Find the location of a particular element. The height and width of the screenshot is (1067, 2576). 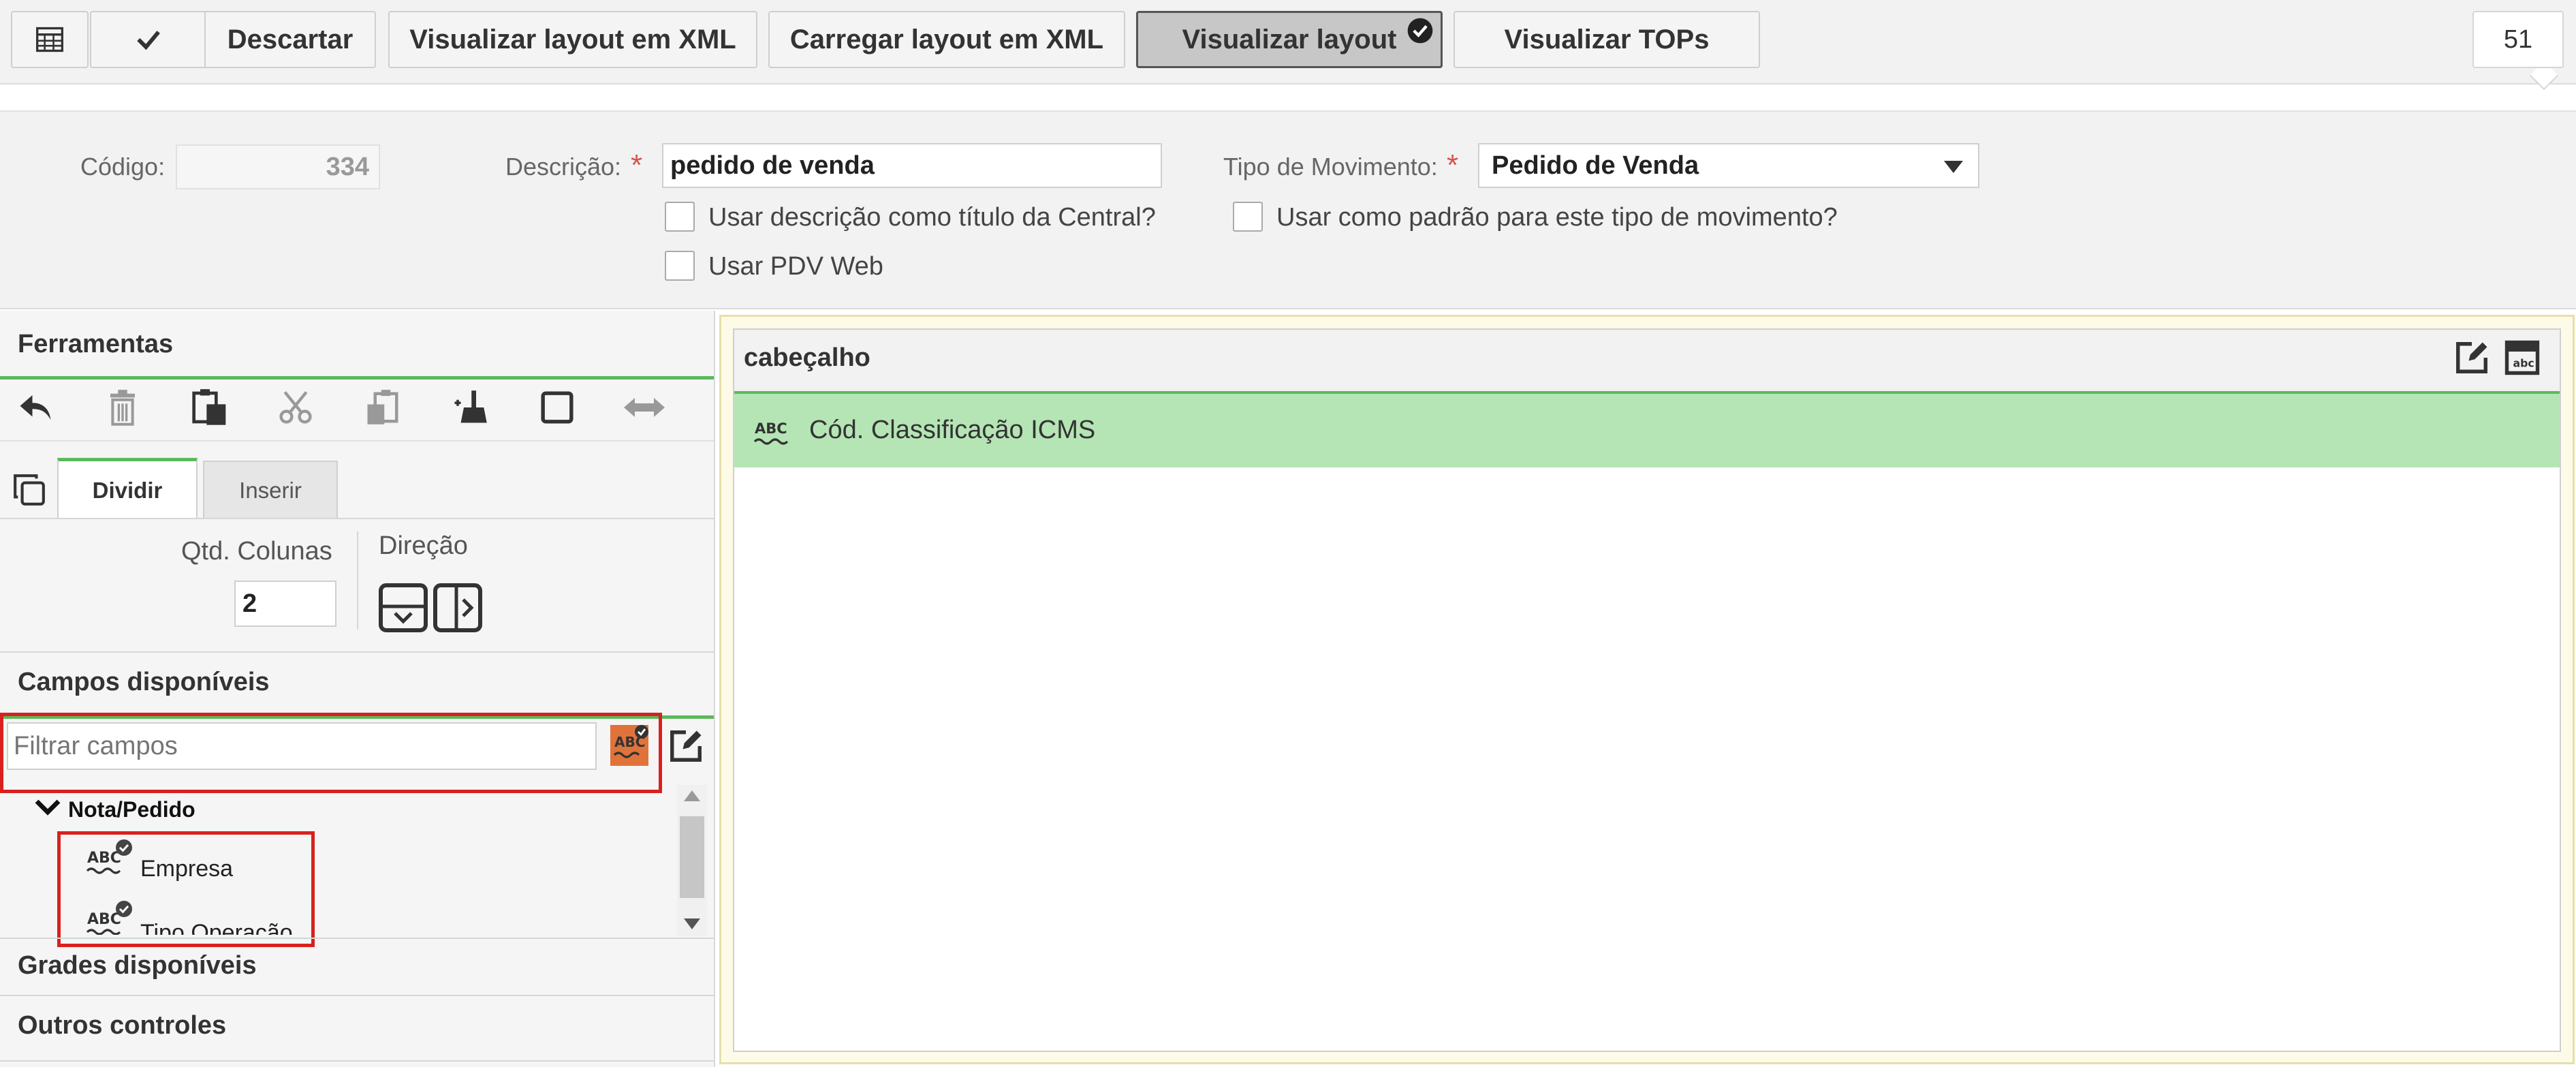

qtd-colunas-label: Qtd. Colunas is located at coordinates (256, 551).